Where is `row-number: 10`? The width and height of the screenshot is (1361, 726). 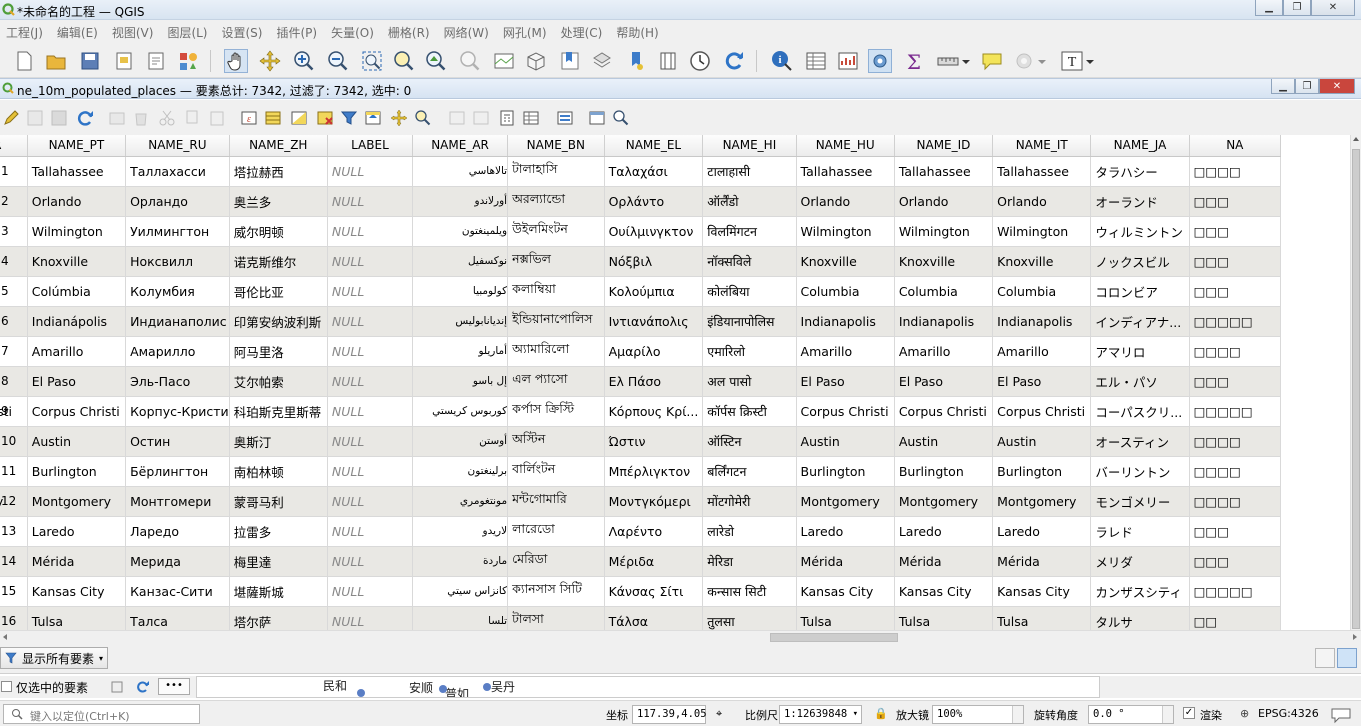
row-number: 10 is located at coordinates (16, 441).